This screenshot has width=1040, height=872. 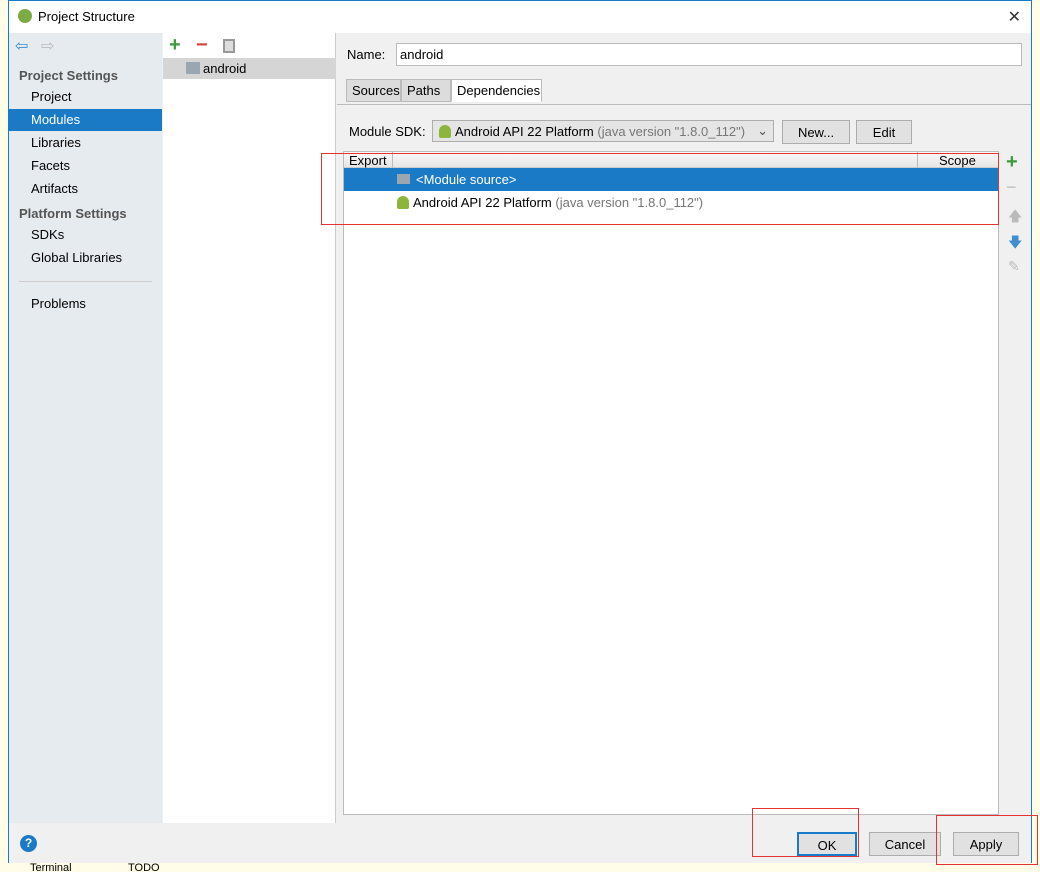 What do you see at coordinates (73, 213) in the screenshot?
I see `platform-settings-heading: Platform Settings` at bounding box center [73, 213].